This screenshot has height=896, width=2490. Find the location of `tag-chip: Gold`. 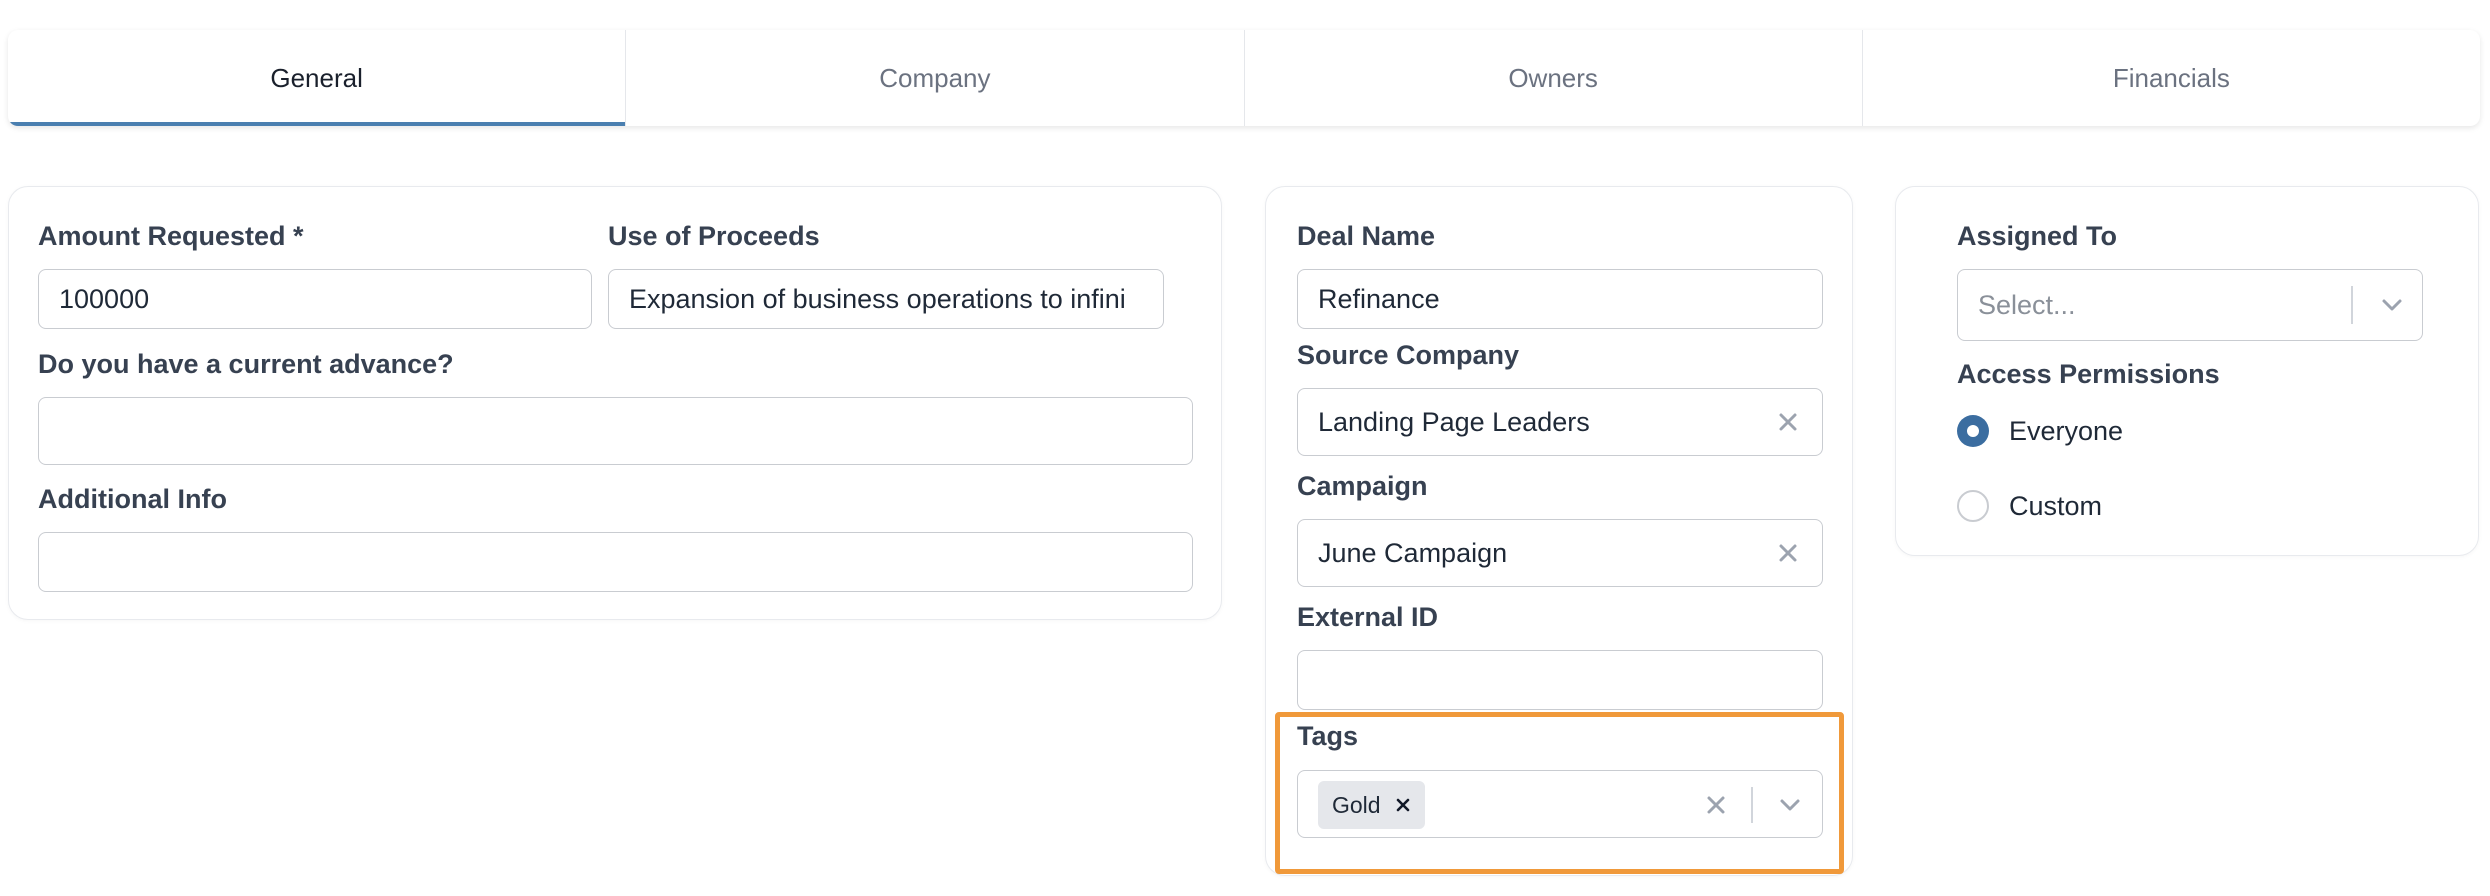

tag-chip: Gold is located at coordinates (1371, 805).